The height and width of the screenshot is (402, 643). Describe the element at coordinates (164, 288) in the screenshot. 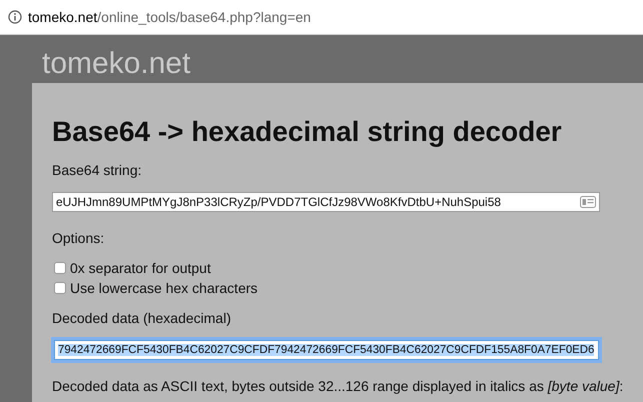

I see `checkbox-label: Use lowercase hex characters` at that location.